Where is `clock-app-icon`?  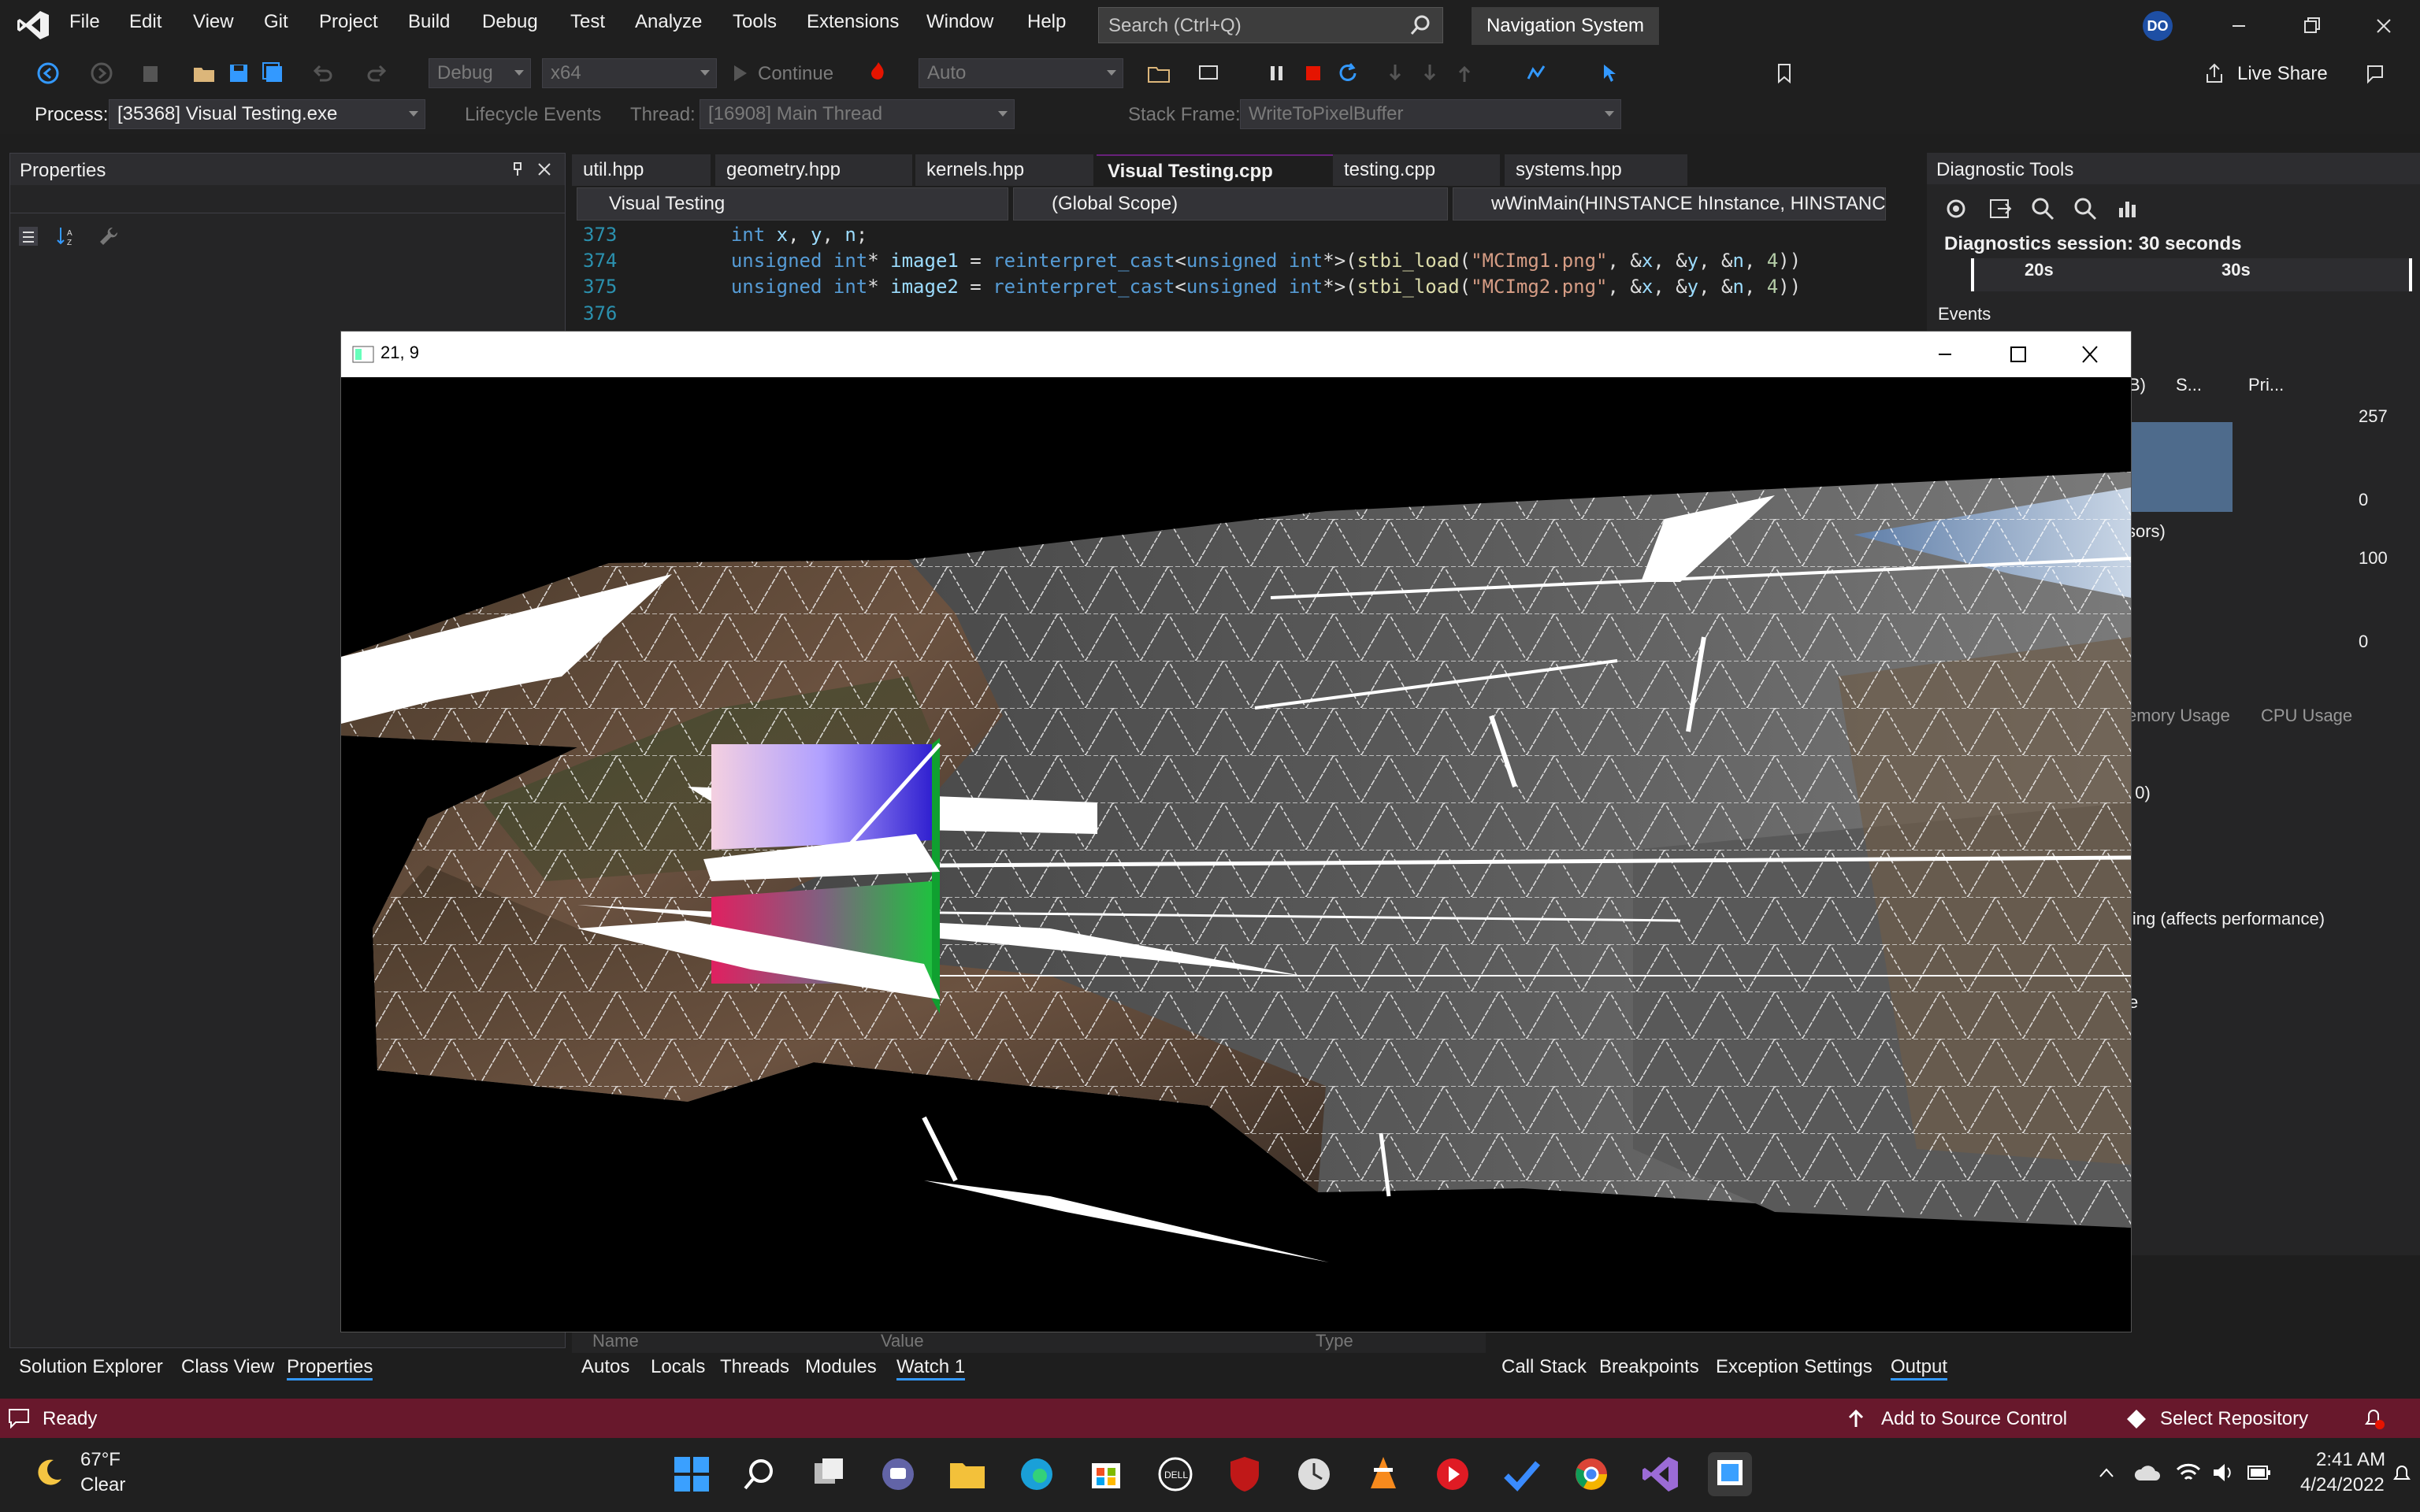 clock-app-icon is located at coordinates (1314, 1474).